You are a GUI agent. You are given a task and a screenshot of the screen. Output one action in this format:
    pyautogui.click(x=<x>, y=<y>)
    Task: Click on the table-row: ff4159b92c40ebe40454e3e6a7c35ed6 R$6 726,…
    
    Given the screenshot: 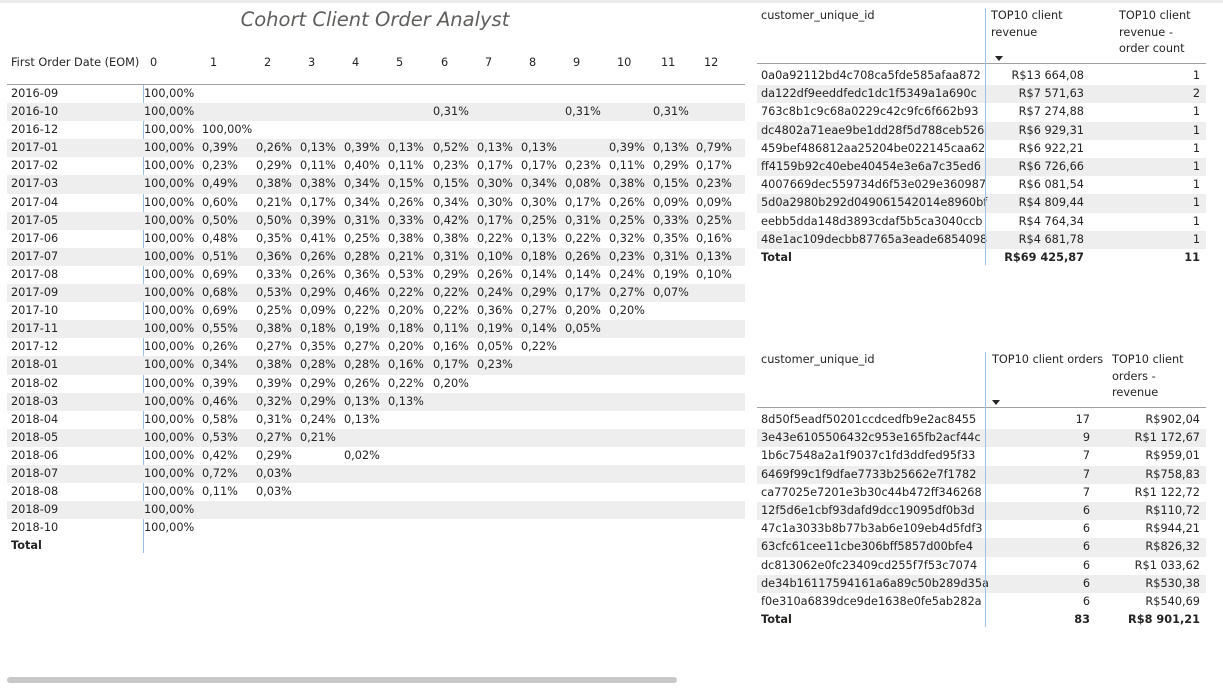 What is the action you would take?
    pyautogui.click(x=981, y=167)
    